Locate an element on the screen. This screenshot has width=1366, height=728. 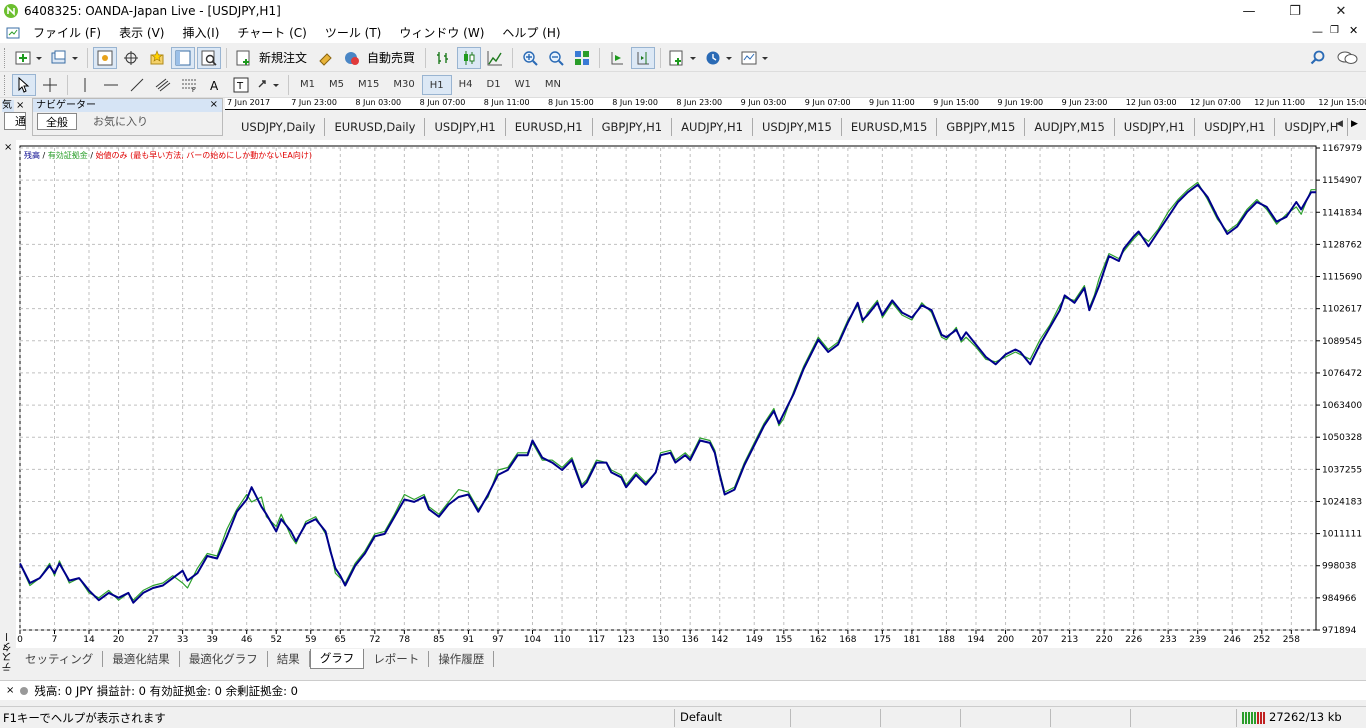
menu-help: ヘルプ (H) is located at coordinates (531, 32).